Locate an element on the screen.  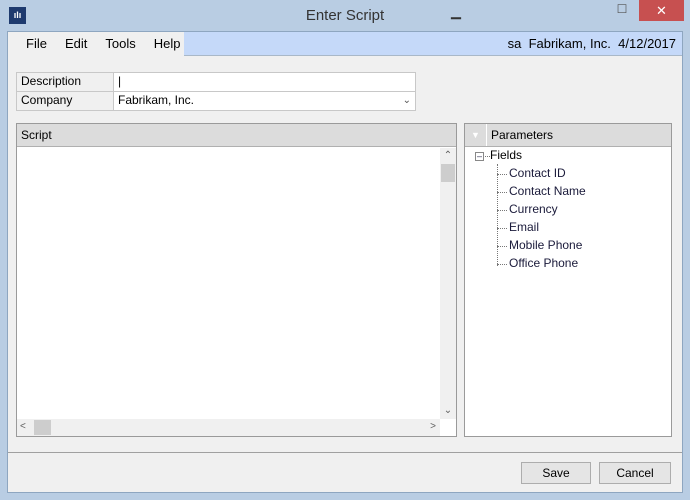
horizontal-scrollbar: < > is located at coordinates (228, 427).